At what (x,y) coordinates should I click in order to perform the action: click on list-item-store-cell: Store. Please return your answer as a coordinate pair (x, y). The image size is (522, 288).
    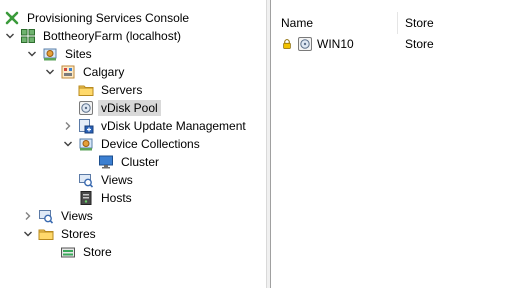
    Looking at the image, I should click on (419, 44).